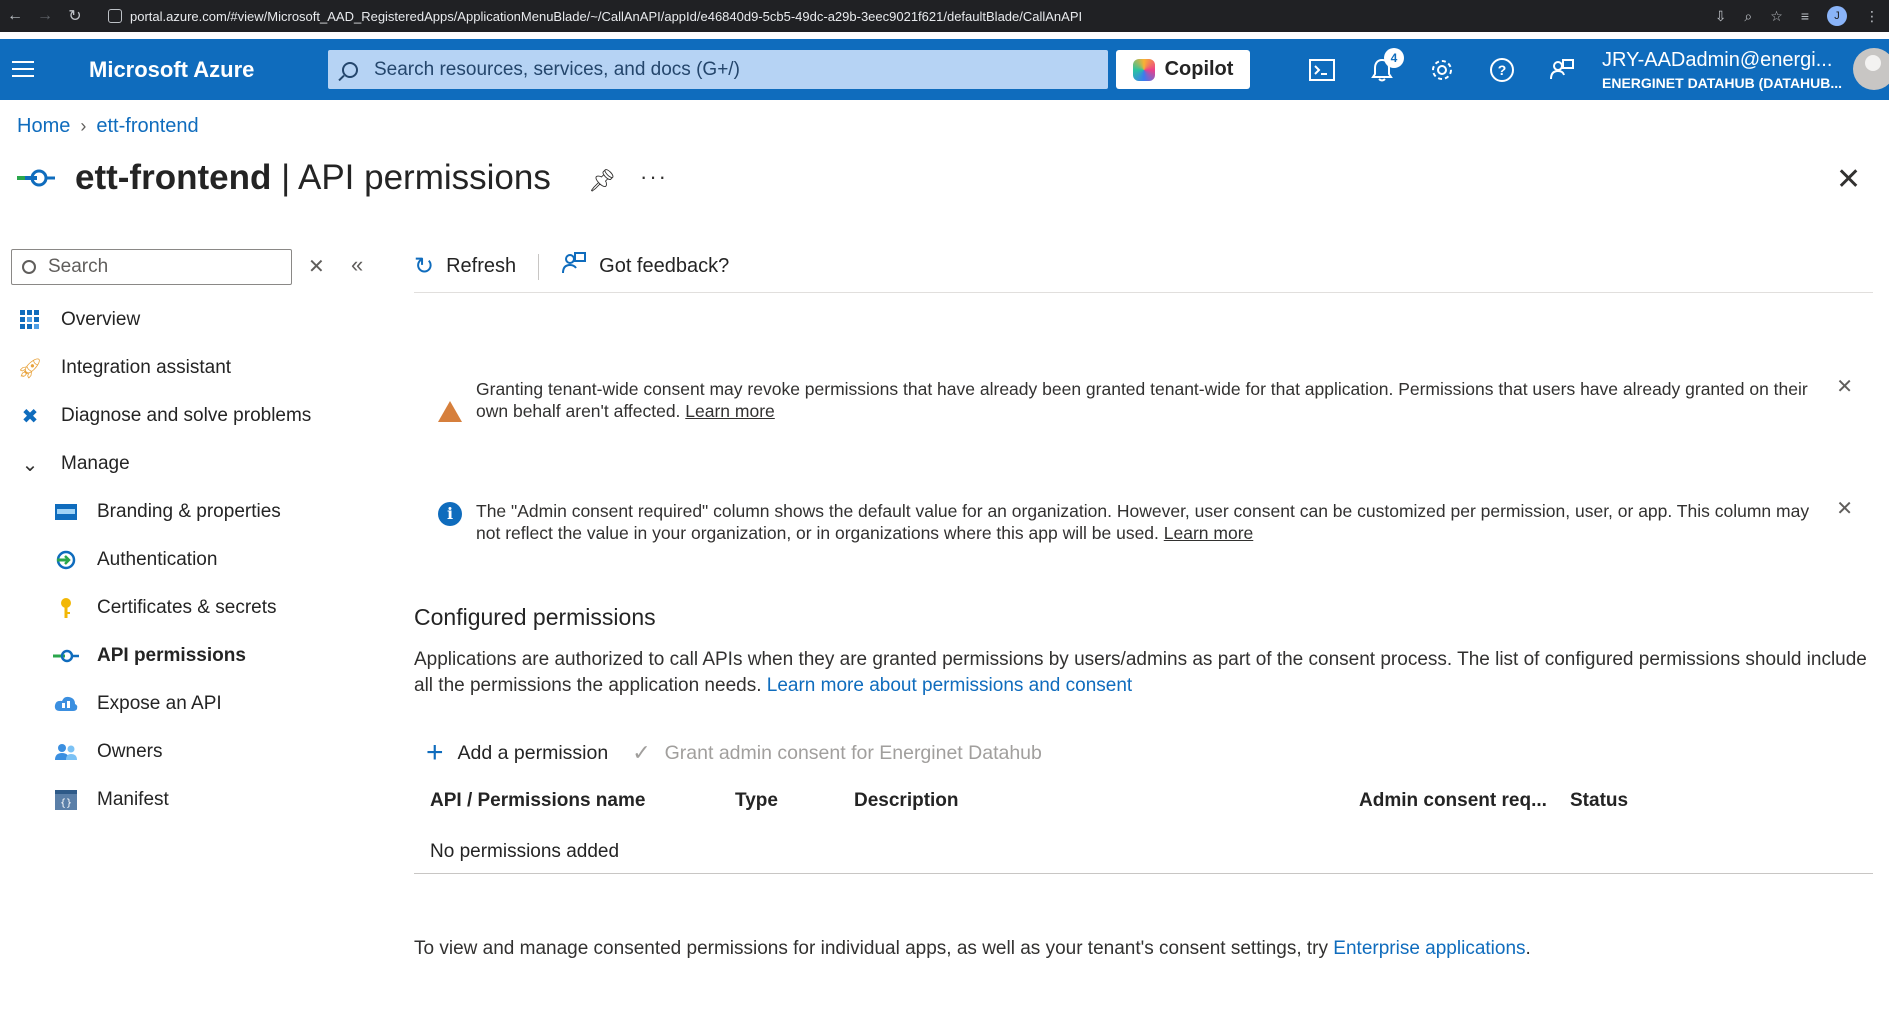 The width and height of the screenshot is (1889, 1032). I want to click on reading-list-icon: ≡, so click(1805, 16).